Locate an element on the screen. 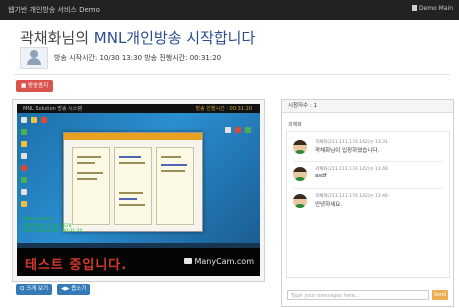 The image size is (459, 308). user-name: Demo Main is located at coordinates (435, 8).